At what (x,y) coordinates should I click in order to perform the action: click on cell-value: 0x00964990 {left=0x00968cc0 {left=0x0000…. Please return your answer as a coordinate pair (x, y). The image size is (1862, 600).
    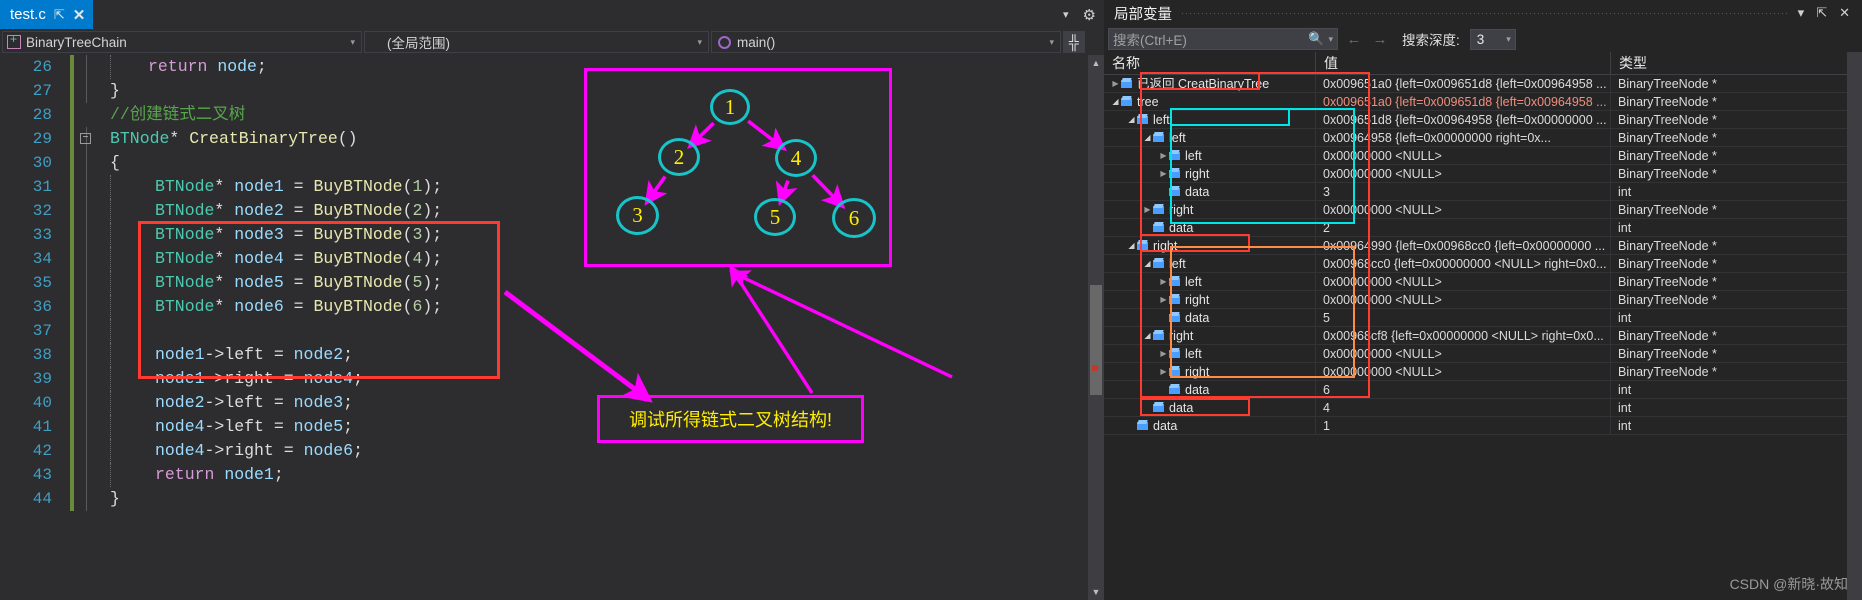
    Looking at the image, I should click on (1463, 245).